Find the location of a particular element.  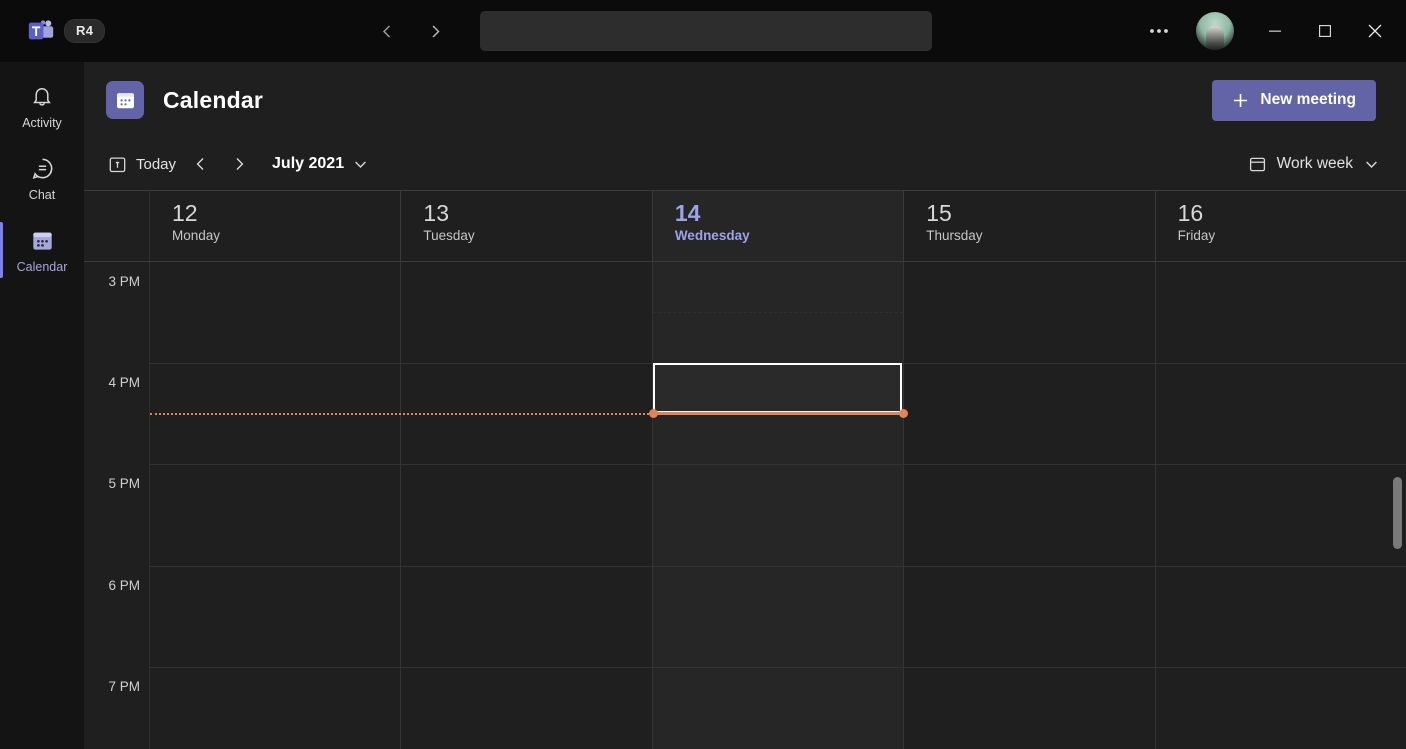

sidebar-item-label: Activity is located at coordinates (42, 122).